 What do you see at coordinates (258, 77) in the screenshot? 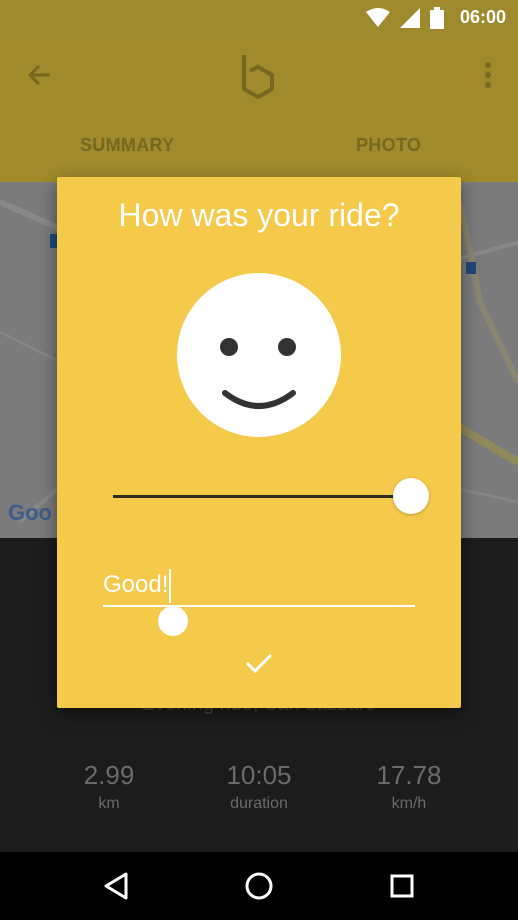
I see `app-logo-icon` at bounding box center [258, 77].